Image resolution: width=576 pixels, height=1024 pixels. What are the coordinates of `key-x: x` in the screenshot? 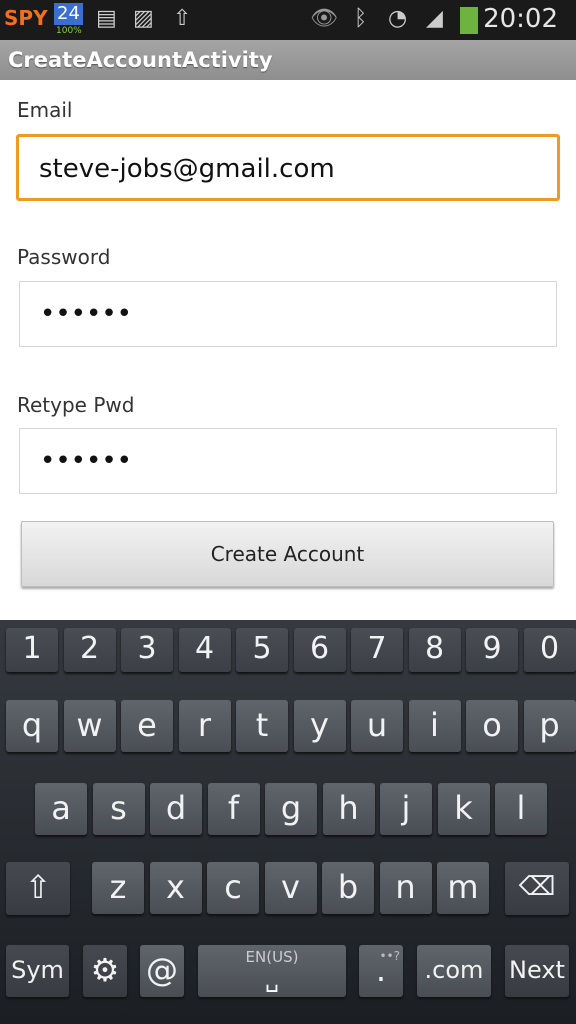 It's located at (175, 888).